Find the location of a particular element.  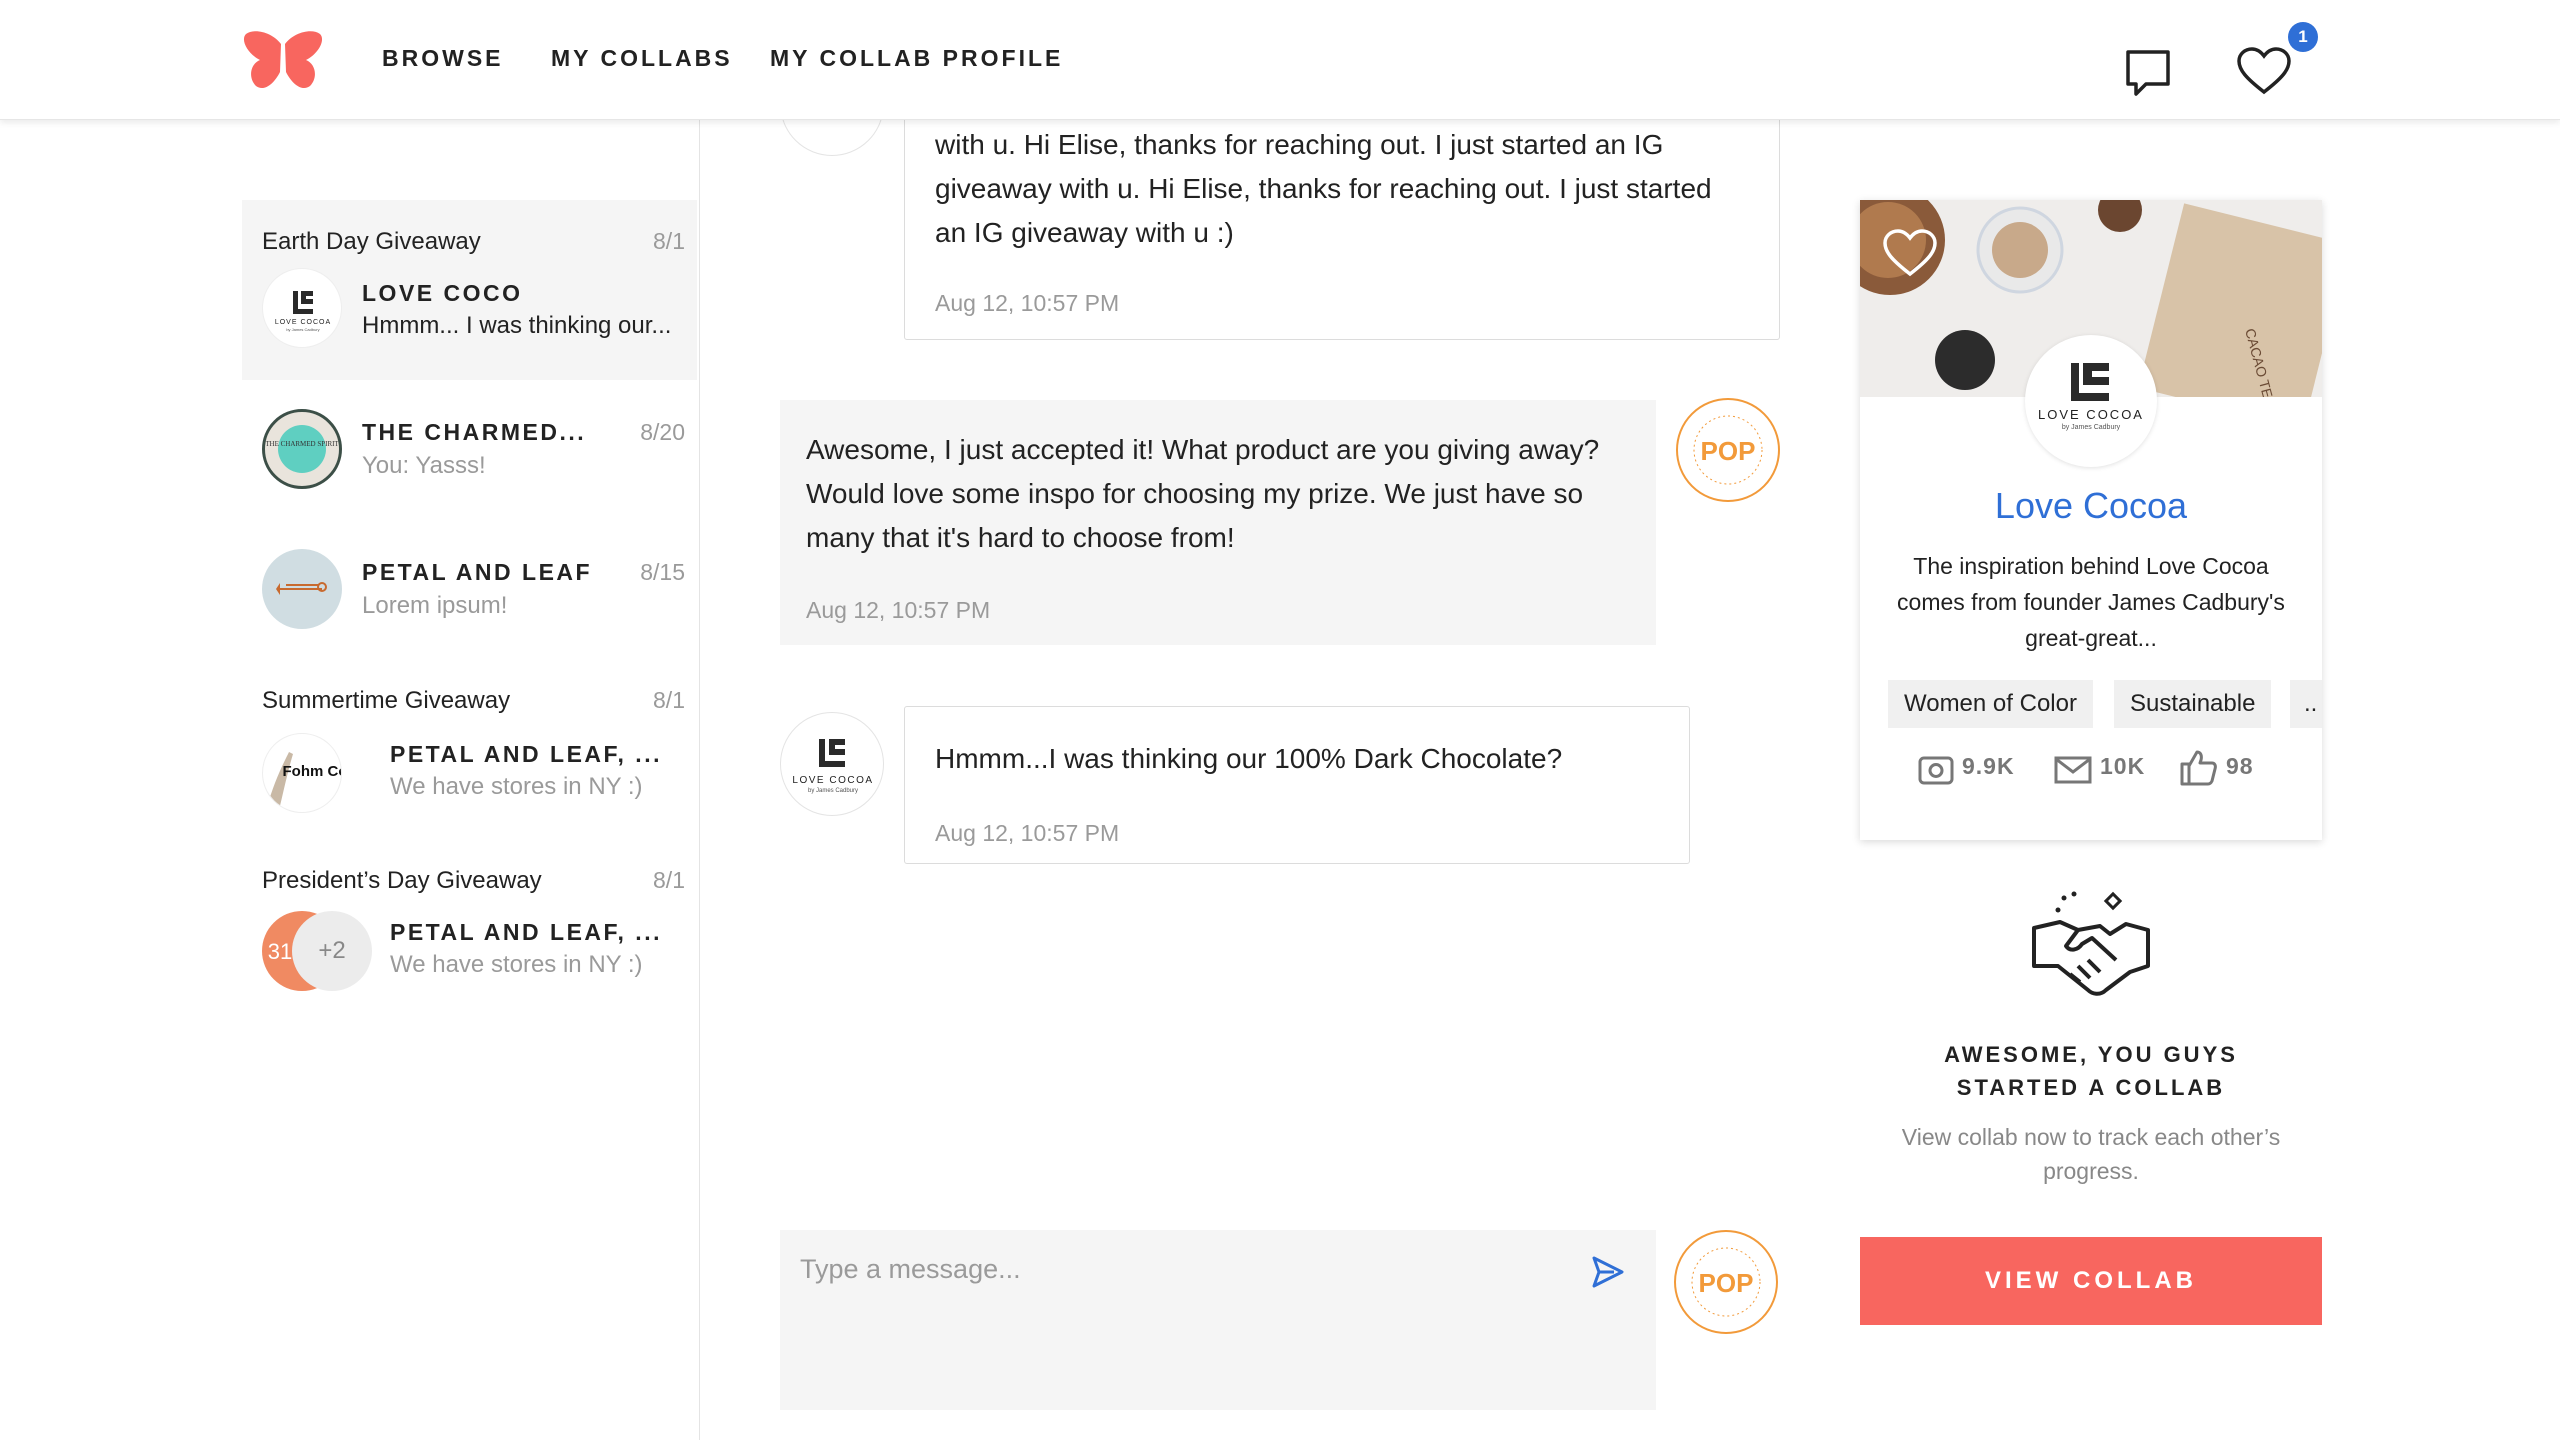

safety-pin-icon is located at coordinates (301, 588).